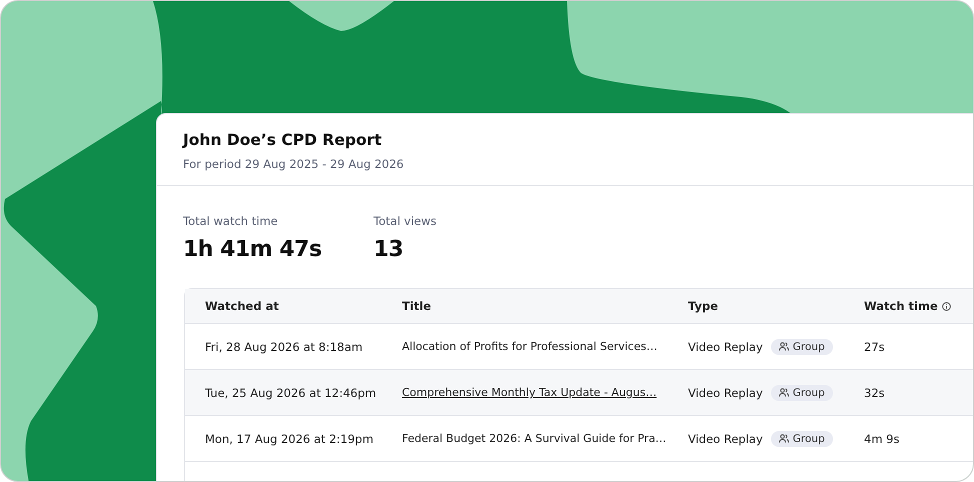 This screenshot has width=974, height=482. I want to click on stat-label: Total watch time, so click(231, 221).